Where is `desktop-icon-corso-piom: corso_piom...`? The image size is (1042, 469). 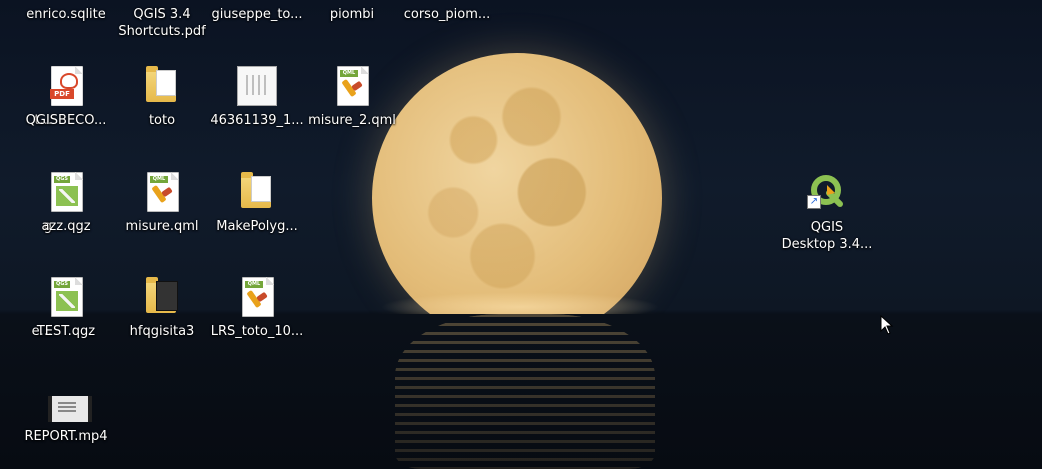
desktop-icon-corso-piom: corso_piom... is located at coordinates (447, 14).